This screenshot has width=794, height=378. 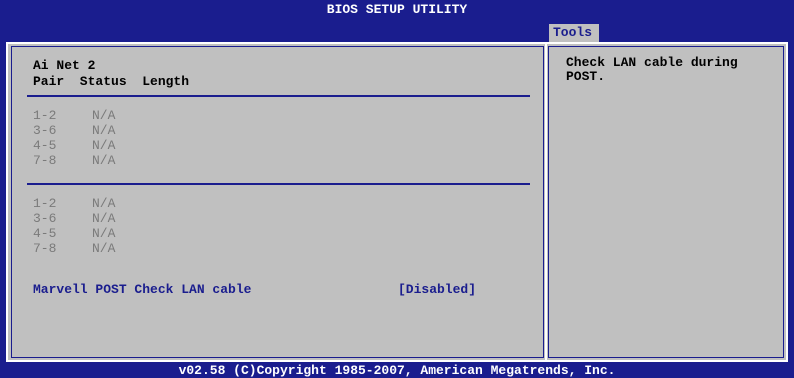 I want to click on divider-middle, so click(x=278, y=184).